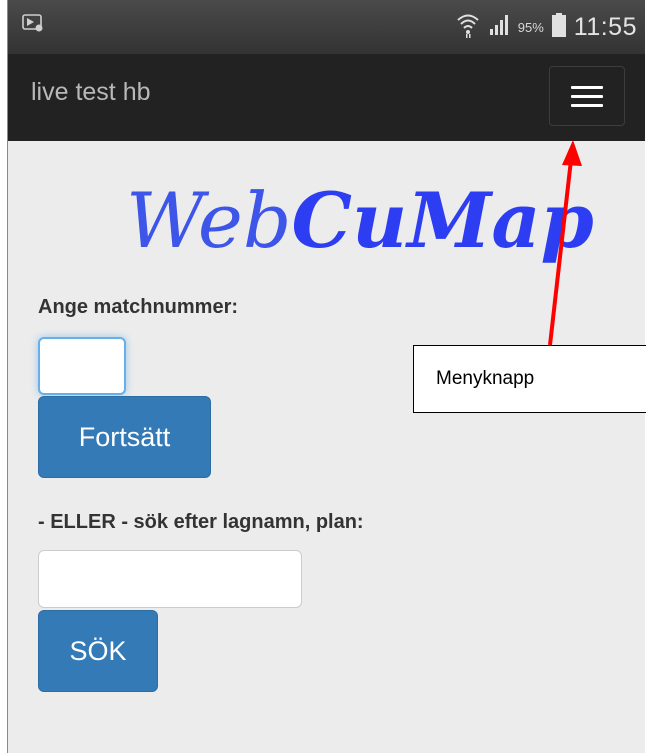 This screenshot has height=753, width=646. What do you see at coordinates (98, 651) in the screenshot?
I see `search-button: SÖK` at bounding box center [98, 651].